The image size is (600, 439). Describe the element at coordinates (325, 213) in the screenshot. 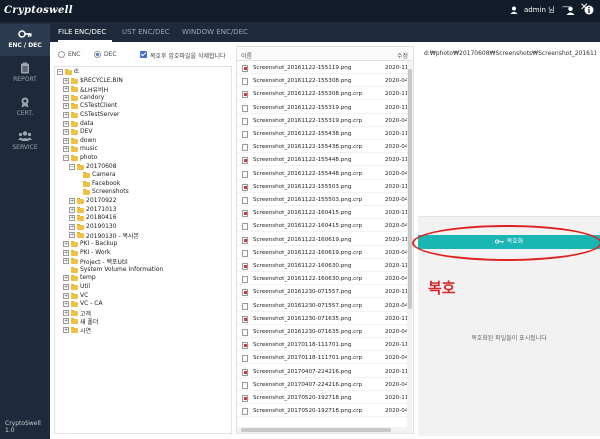

I see `file-row: Screenshot_20161122-160415.png 2020-11` at that location.